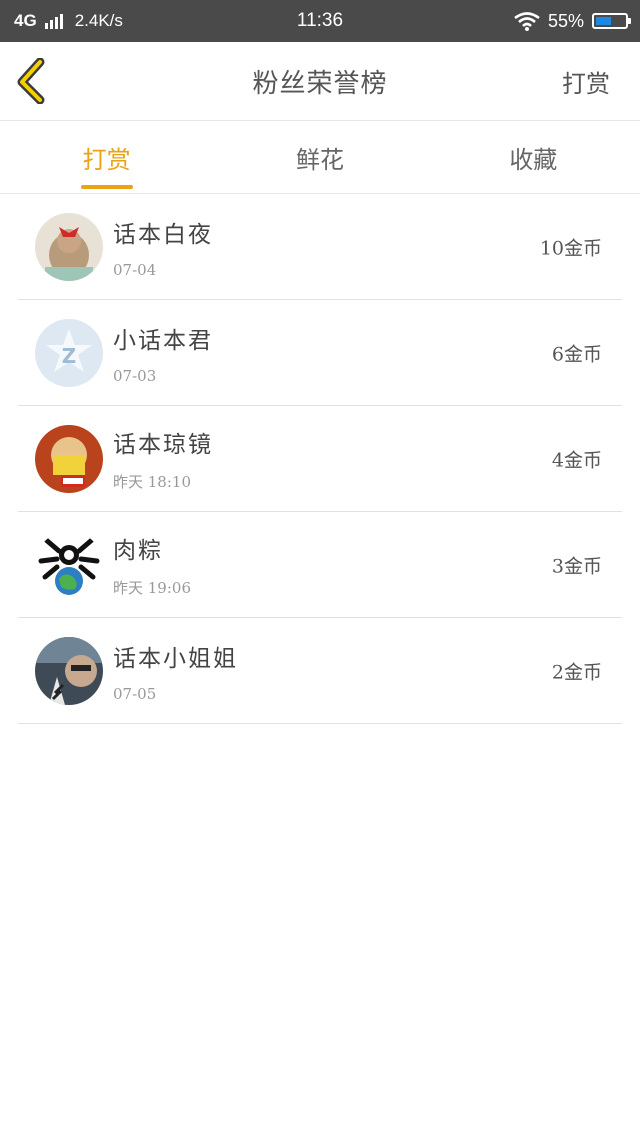 The image size is (640, 1138). I want to click on user-name: 话本琼镜, so click(163, 445).